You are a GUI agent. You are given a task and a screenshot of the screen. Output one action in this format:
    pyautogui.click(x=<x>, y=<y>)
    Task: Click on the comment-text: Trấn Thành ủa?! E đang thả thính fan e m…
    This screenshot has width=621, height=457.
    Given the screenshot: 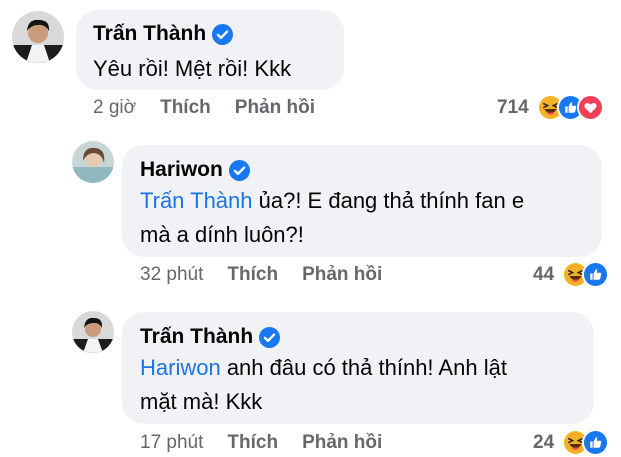 What is the action you would take?
    pyautogui.click(x=332, y=217)
    